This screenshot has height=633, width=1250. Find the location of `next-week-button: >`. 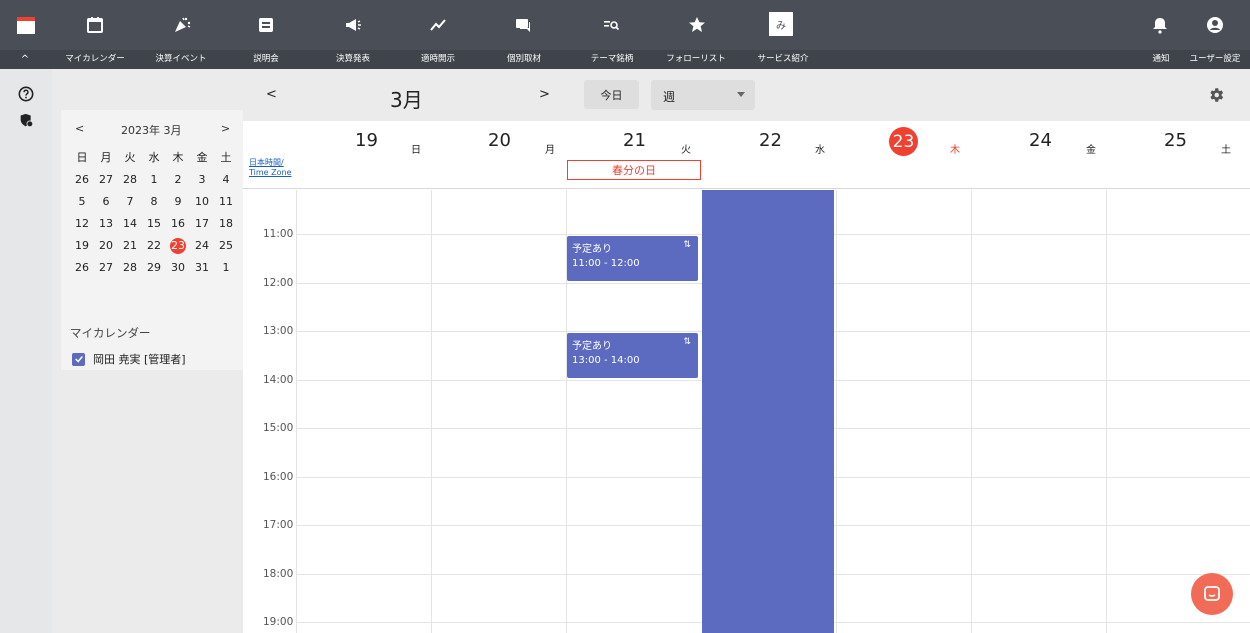

next-week-button: > is located at coordinates (544, 94).